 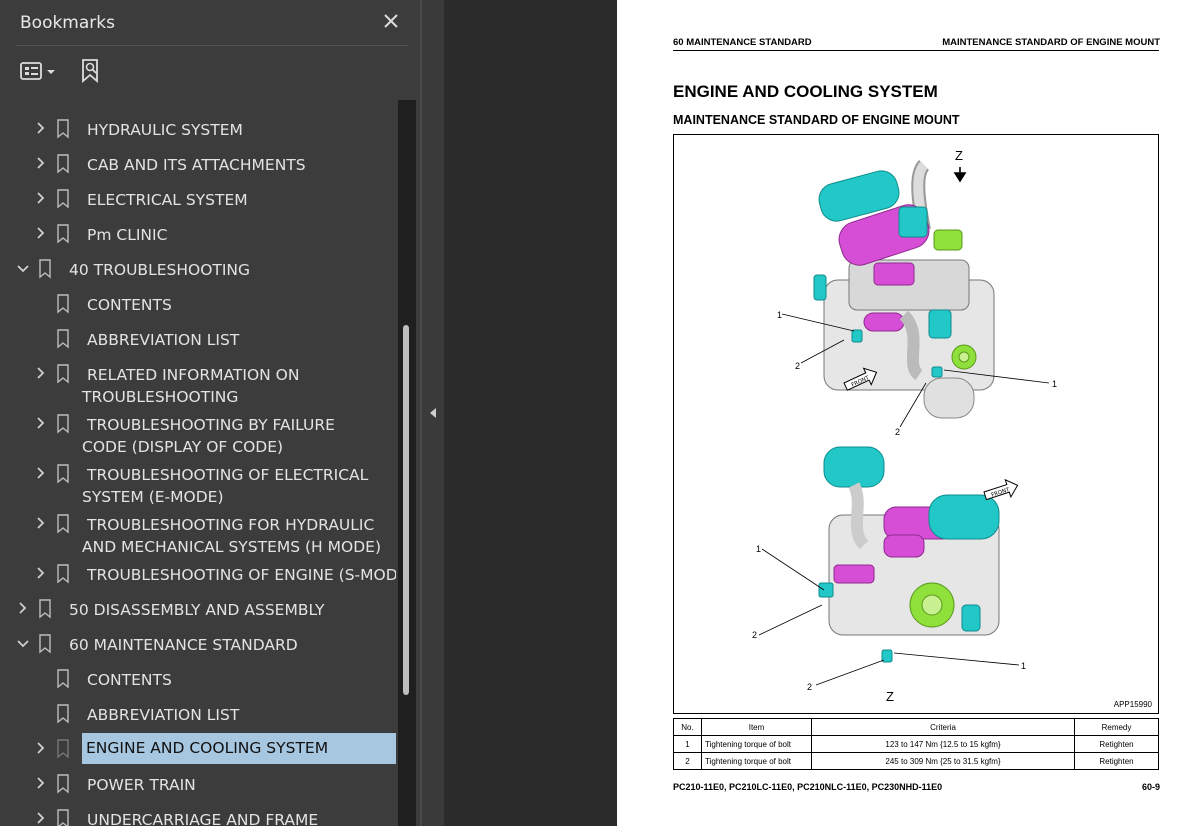 What do you see at coordinates (159, 270) in the screenshot?
I see `bookmark-label: 40 TROUBLESHOOTING` at bounding box center [159, 270].